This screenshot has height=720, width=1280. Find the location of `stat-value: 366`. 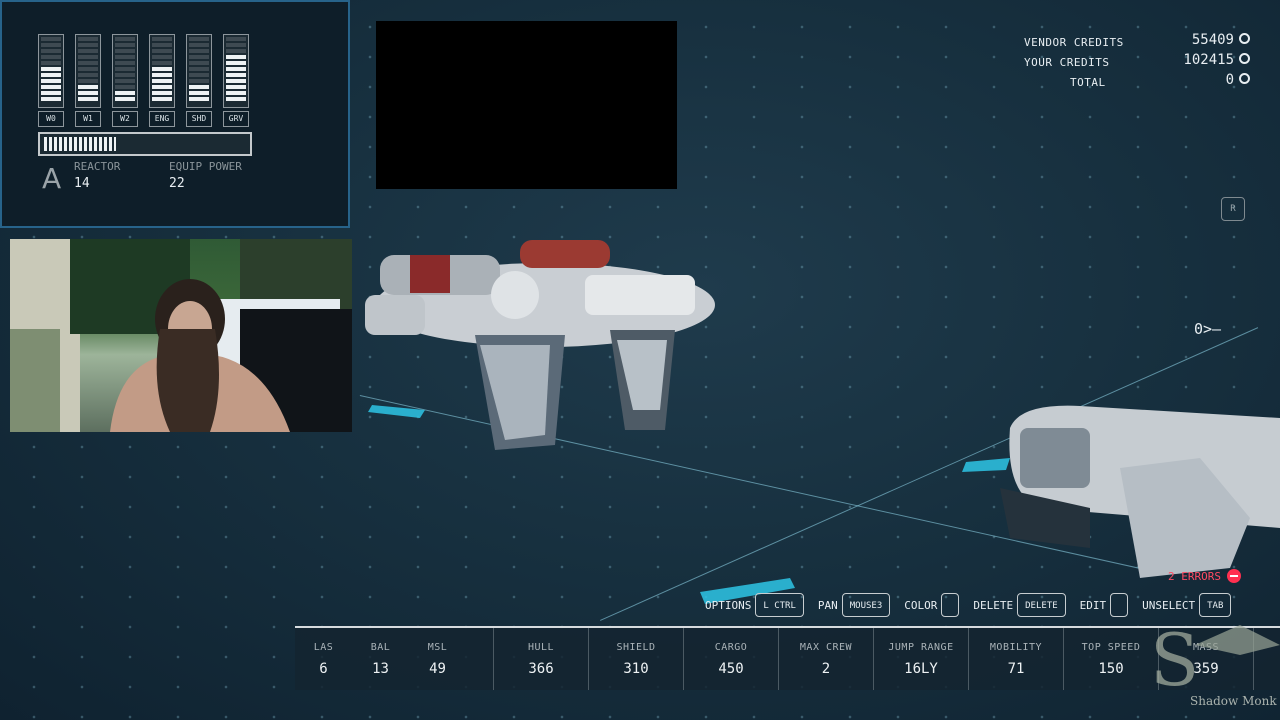

stat-value: 366 is located at coordinates (541, 669).